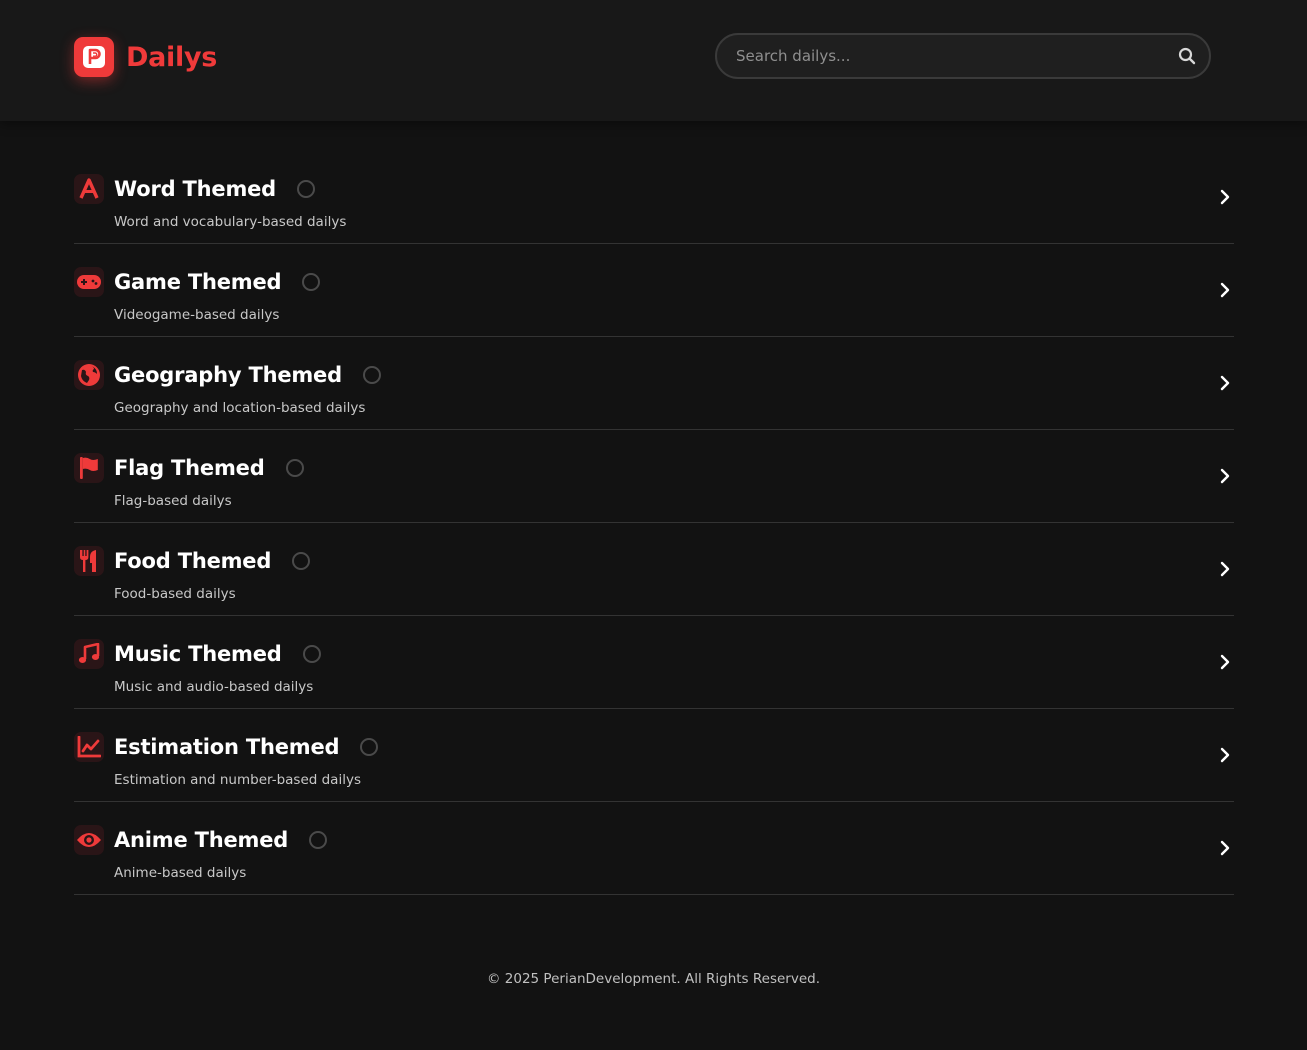  What do you see at coordinates (189, 468) in the screenshot?
I see `category-title: Flag Themed` at bounding box center [189, 468].